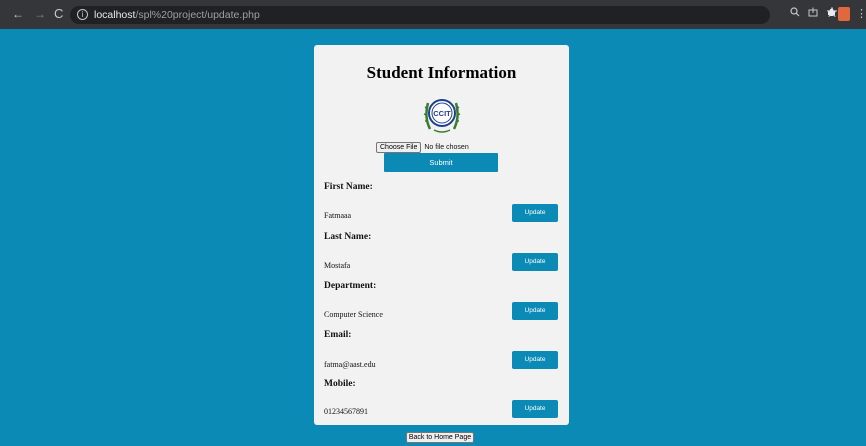  I want to click on page-title: Student Information, so click(441, 72).